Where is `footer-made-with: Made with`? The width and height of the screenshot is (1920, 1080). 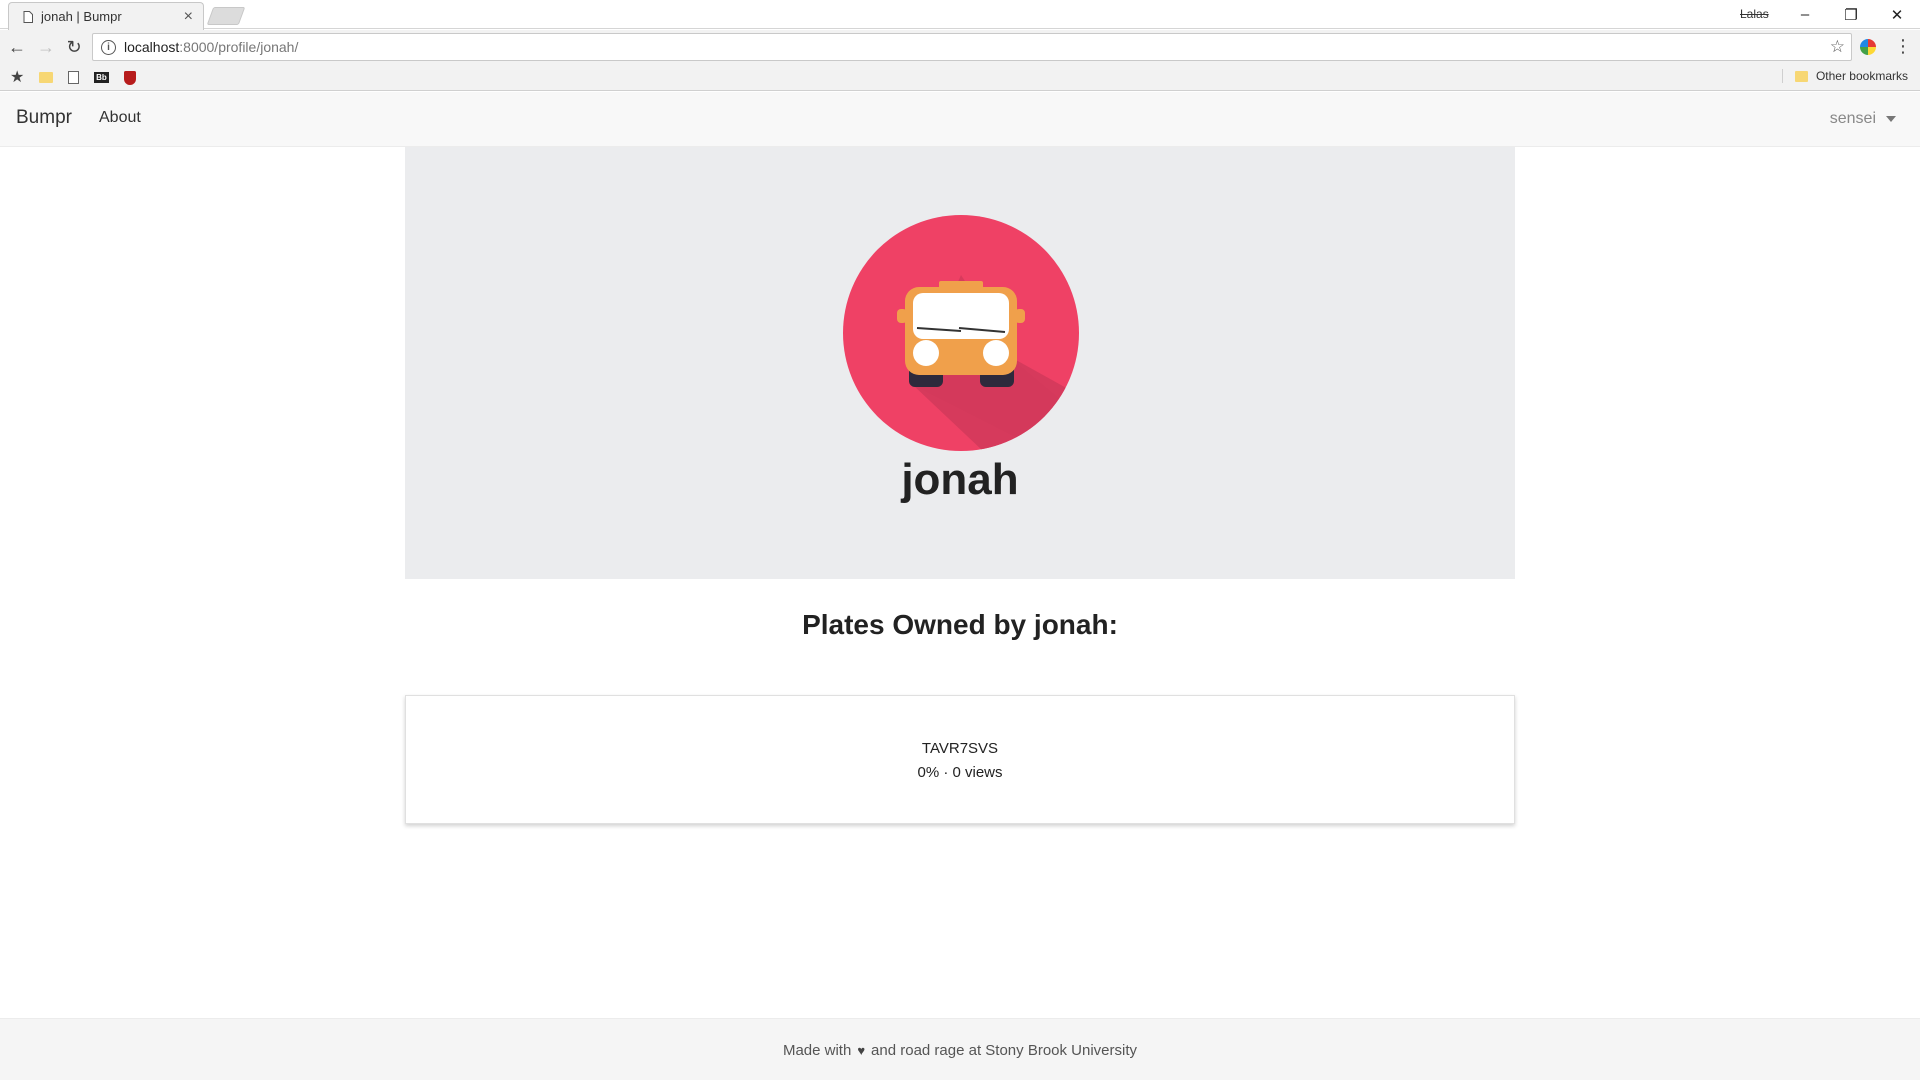 footer-made-with: Made with is located at coordinates (817, 1050).